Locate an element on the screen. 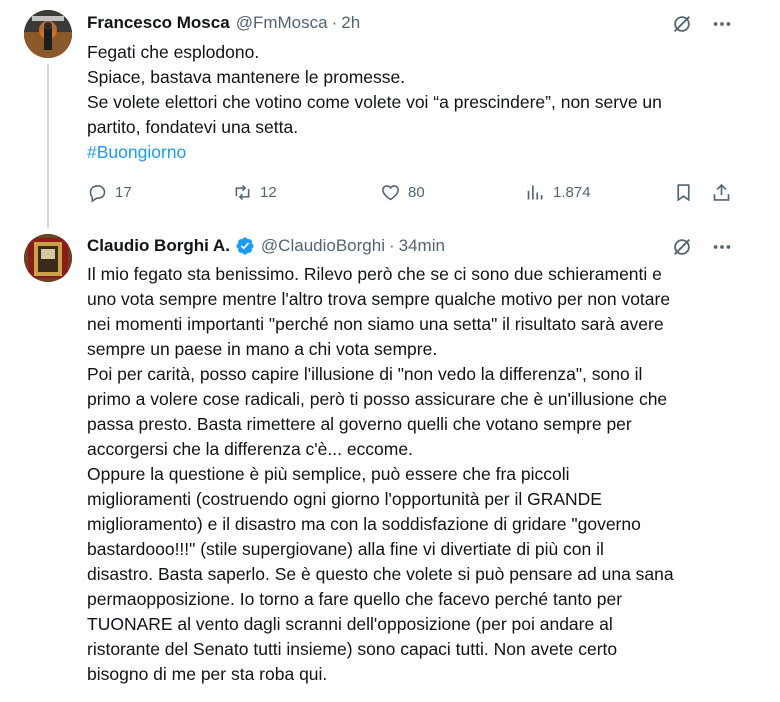  bookmark-button is located at coordinates (683, 192).